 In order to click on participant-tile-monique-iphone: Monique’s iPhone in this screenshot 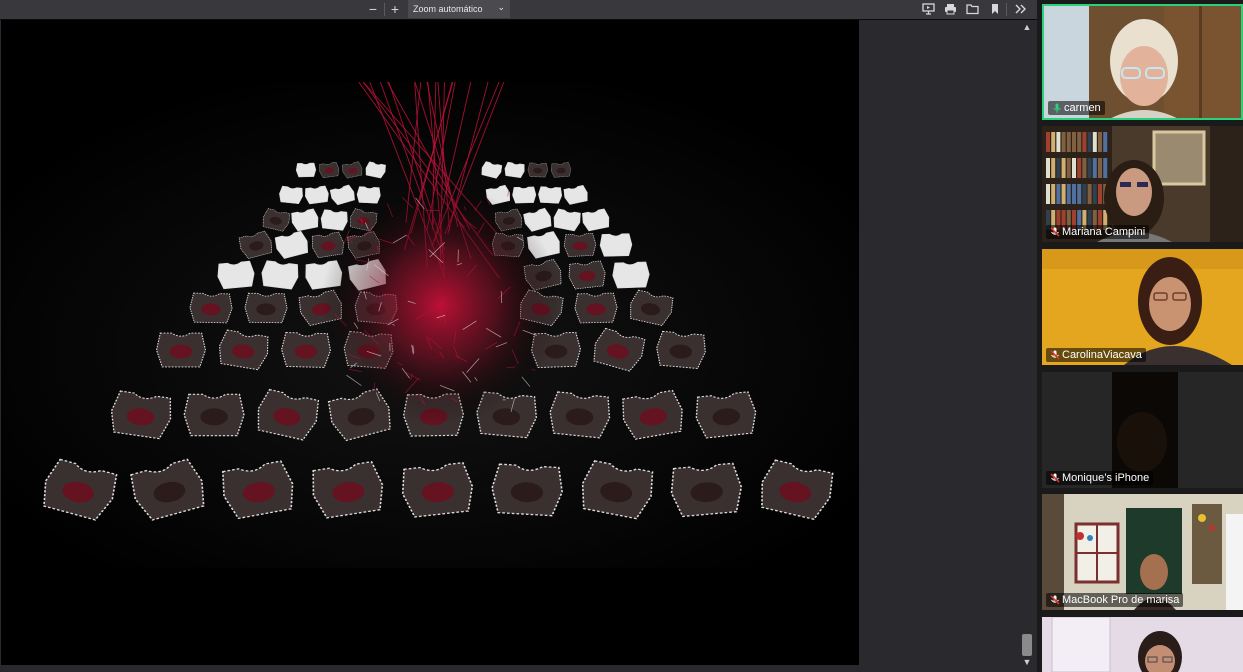, I will do `click(1142, 430)`.